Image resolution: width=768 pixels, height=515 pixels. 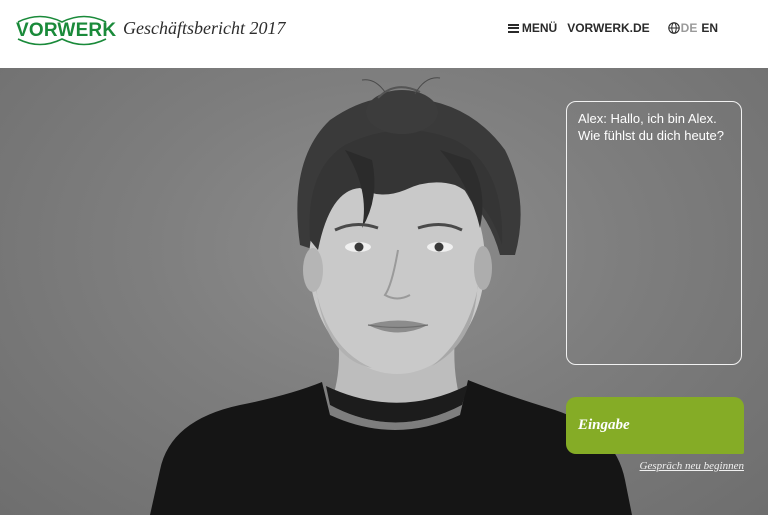 I want to click on logo-text: VORWERK, so click(x=66, y=30).